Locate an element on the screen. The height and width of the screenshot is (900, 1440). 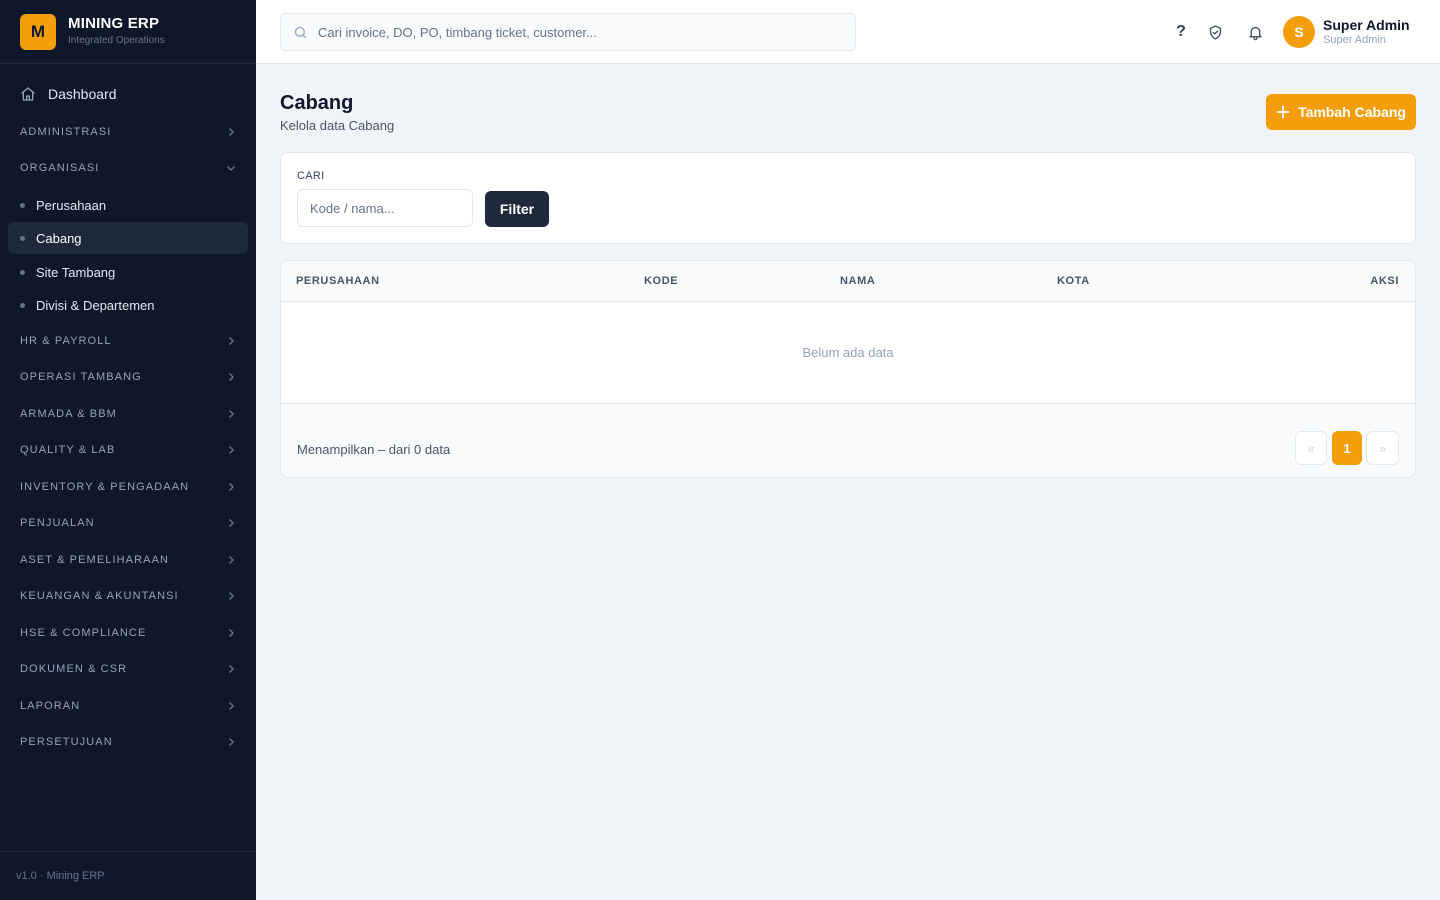
brand-text: MINING ERP Integrated Operations is located at coordinates (116, 31).